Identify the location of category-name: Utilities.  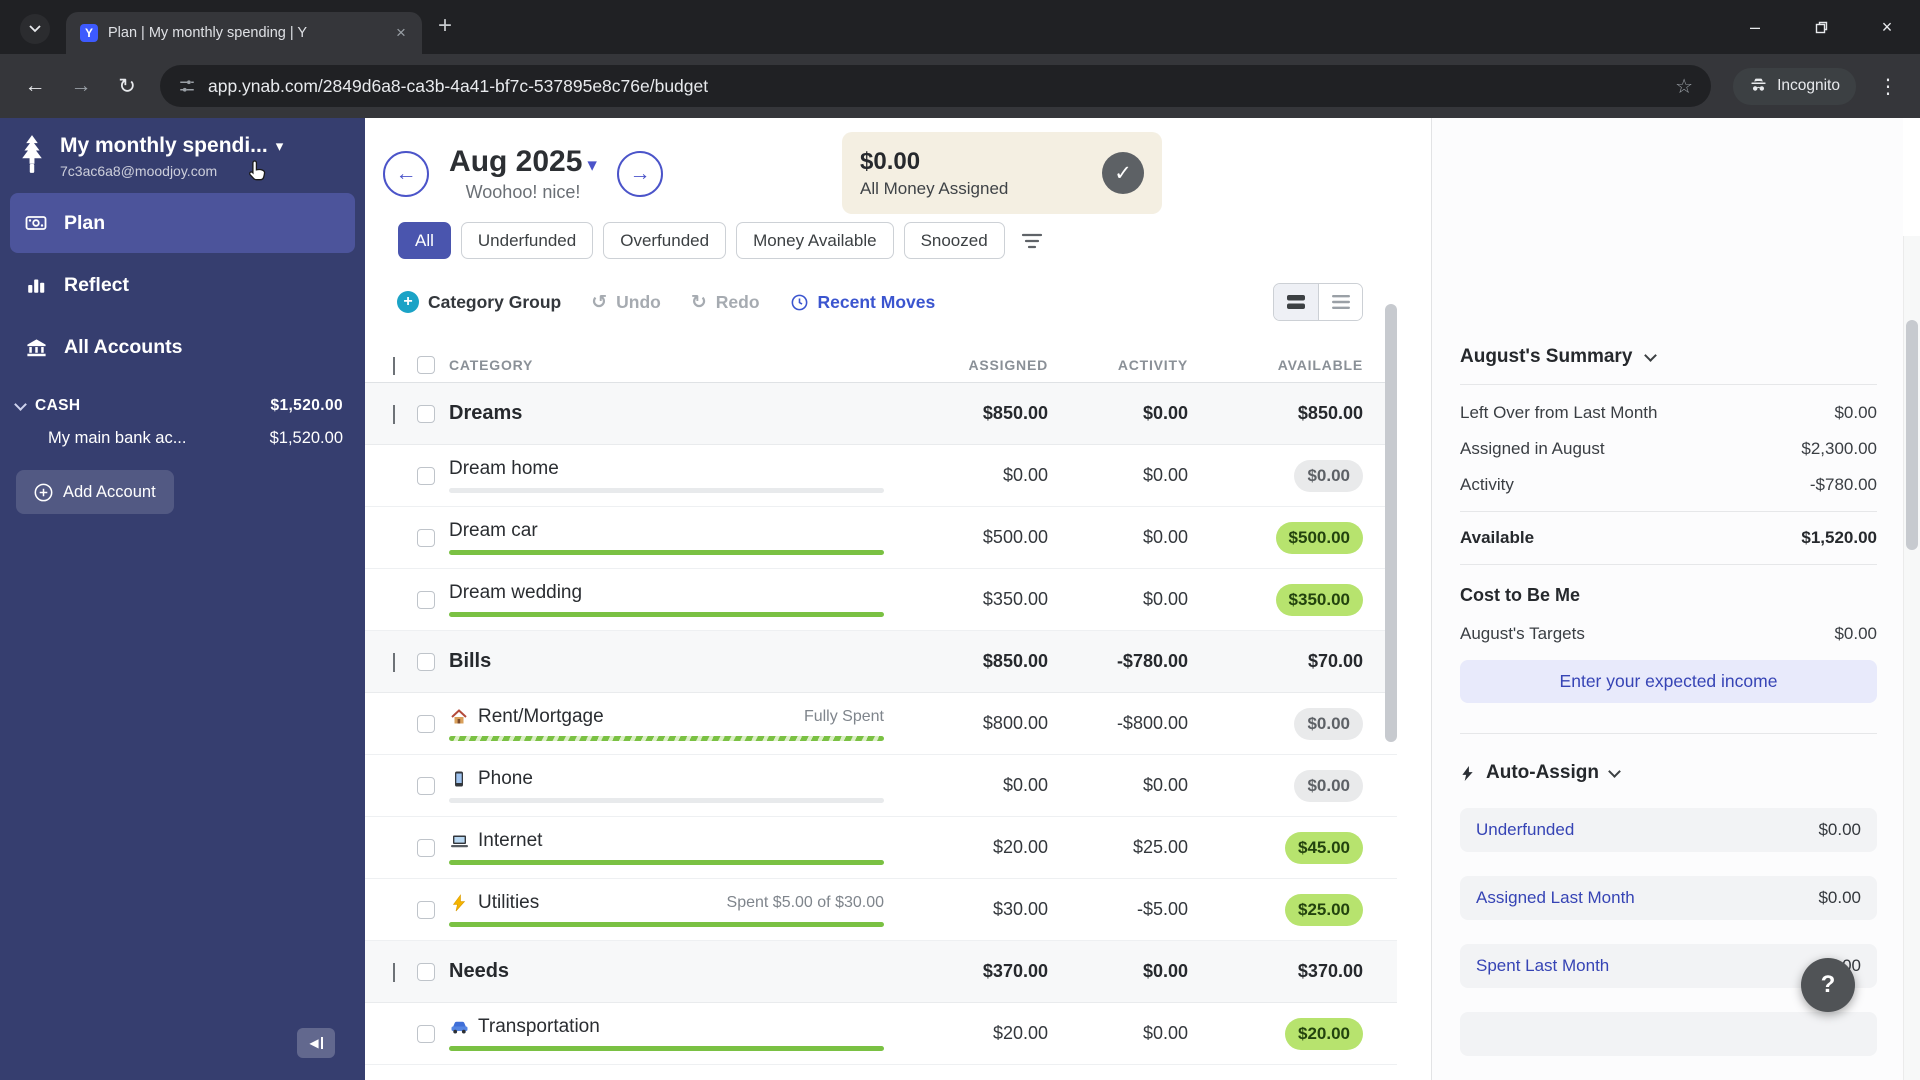
(508, 903).